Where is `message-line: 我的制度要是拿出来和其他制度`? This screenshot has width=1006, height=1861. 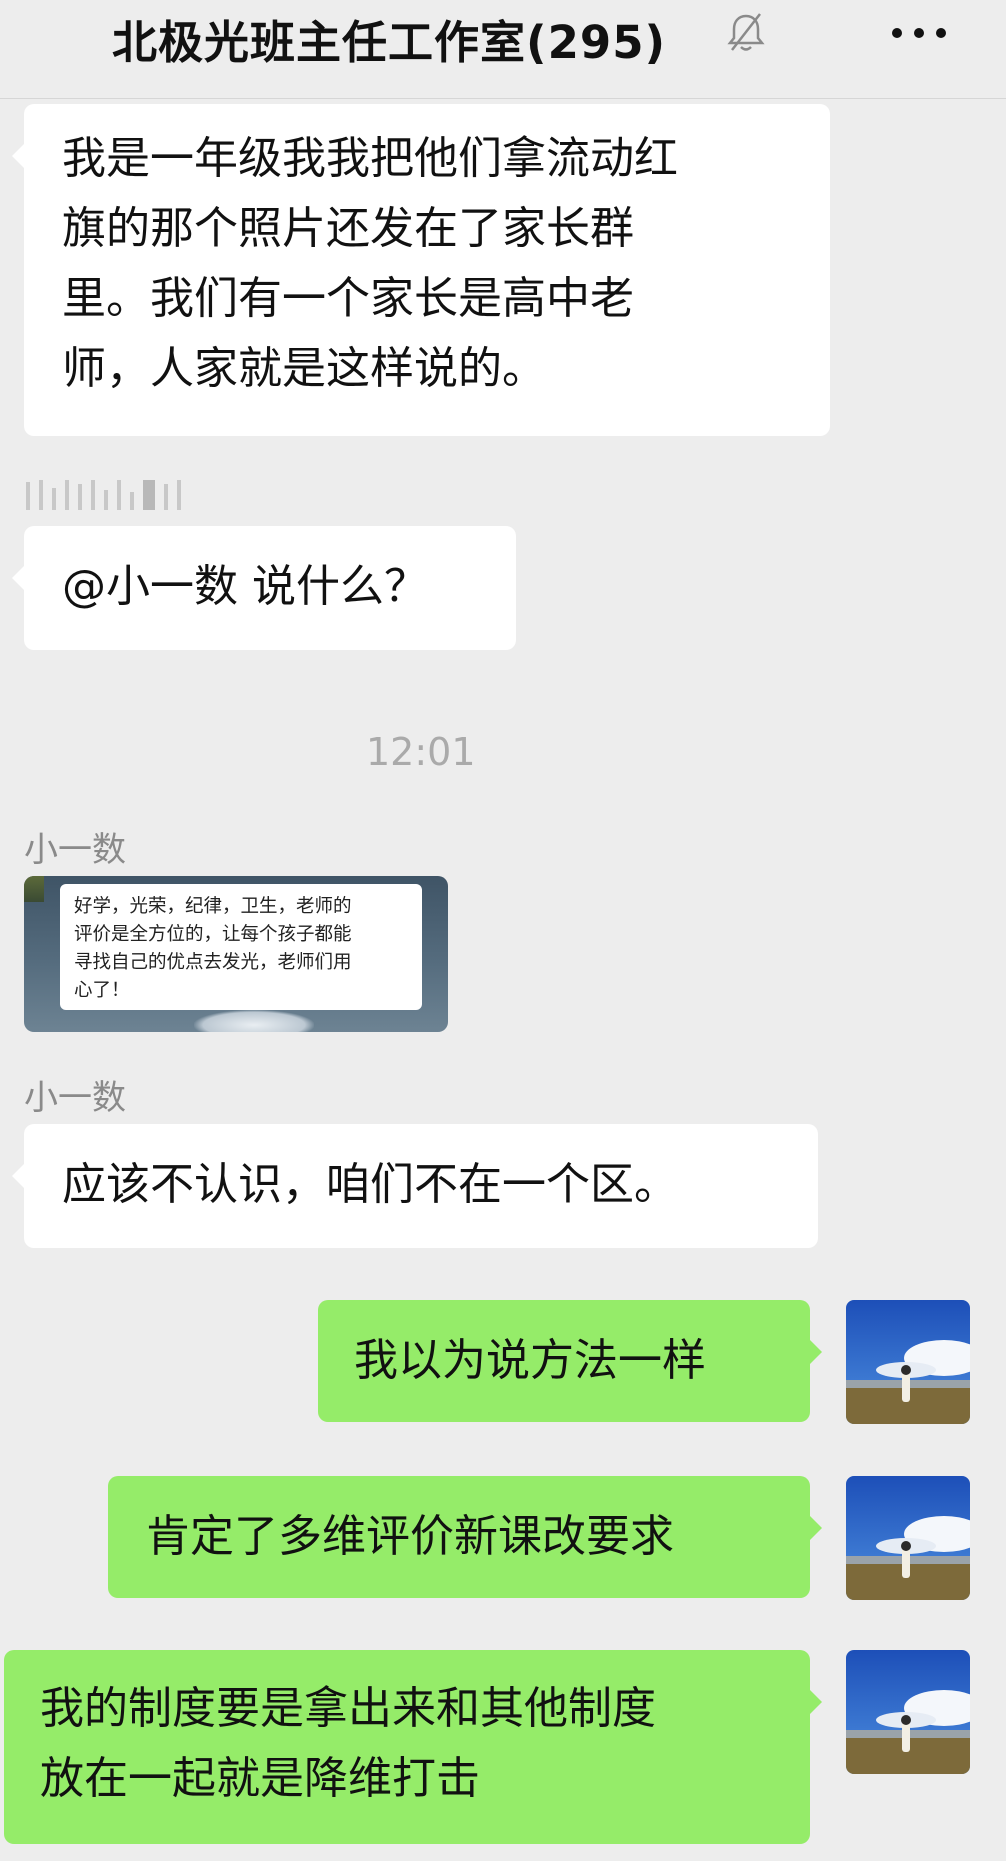
message-line: 我的制度要是拿出来和其他制度 is located at coordinates (348, 1708).